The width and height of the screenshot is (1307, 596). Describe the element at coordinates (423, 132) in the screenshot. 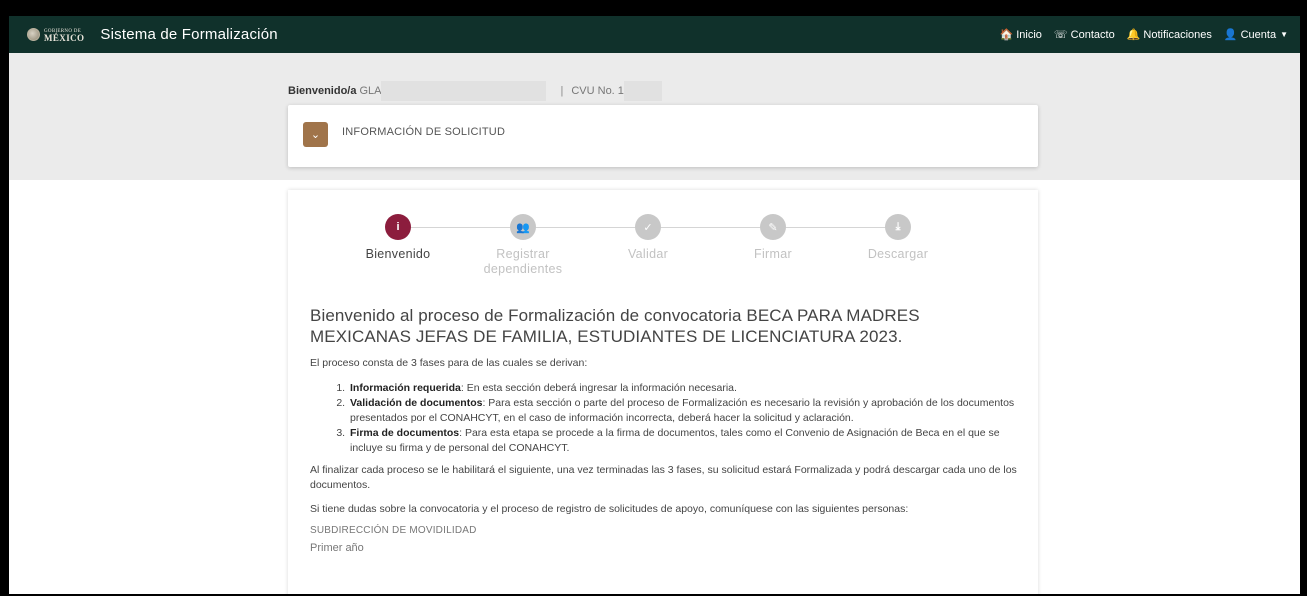

I see `panel-title: INFORMACIÓN DE SOLICITUD` at that location.